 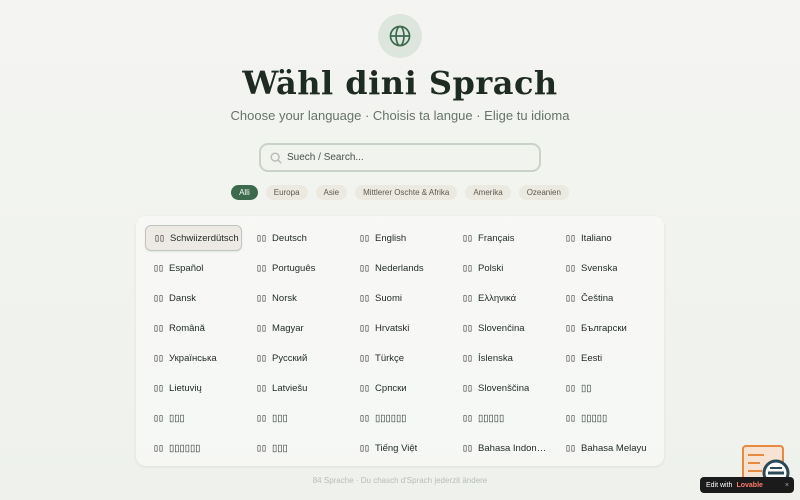 I want to click on page-title: Wähl dini Sprach, so click(x=400, y=83).